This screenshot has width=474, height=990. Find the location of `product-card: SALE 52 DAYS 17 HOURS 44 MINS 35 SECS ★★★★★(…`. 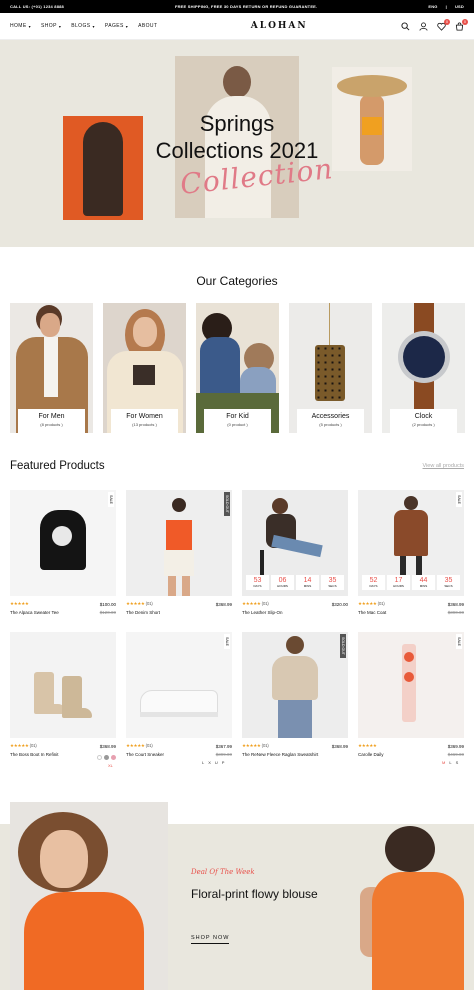

product-card: SALE 52 DAYS 17 HOURS 44 MINS 35 SECS ★★★★★(… is located at coordinates (411, 552).